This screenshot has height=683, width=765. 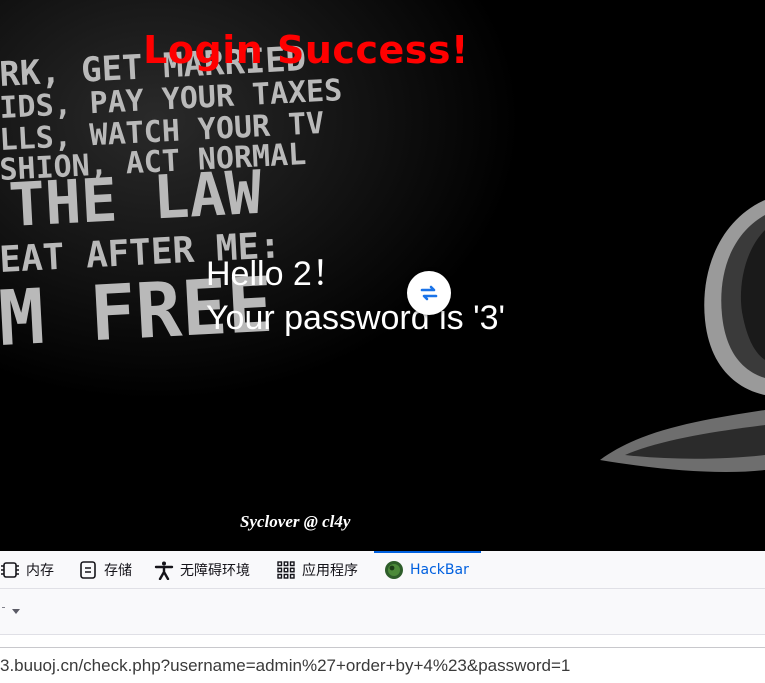 I want to click on storage-icon, so click(x=88, y=569).